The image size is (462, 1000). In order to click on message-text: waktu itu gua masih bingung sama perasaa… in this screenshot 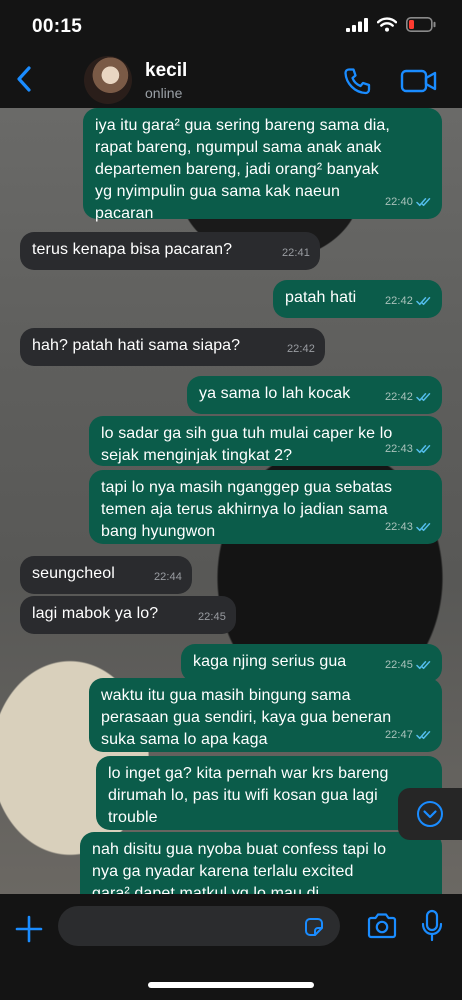, I will do `click(246, 717)`.